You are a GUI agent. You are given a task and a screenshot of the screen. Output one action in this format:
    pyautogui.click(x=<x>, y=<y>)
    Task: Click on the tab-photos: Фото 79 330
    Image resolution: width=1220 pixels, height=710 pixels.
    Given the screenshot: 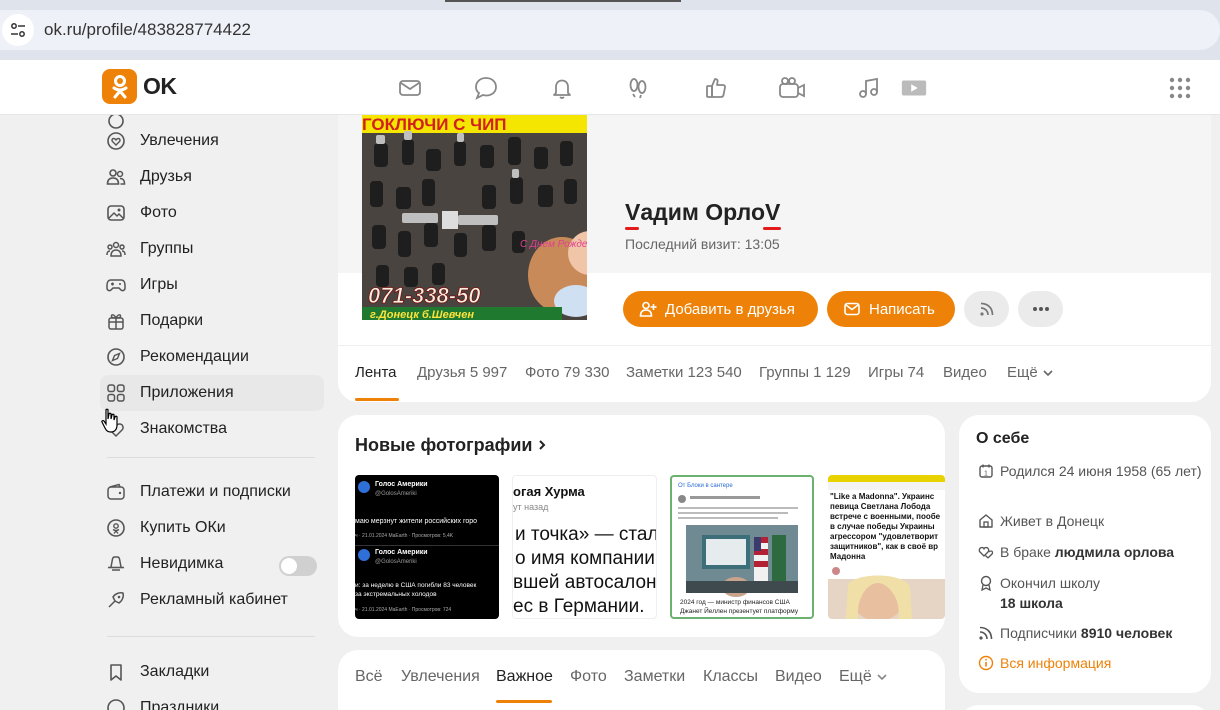 What is the action you would take?
    pyautogui.click(x=567, y=372)
    